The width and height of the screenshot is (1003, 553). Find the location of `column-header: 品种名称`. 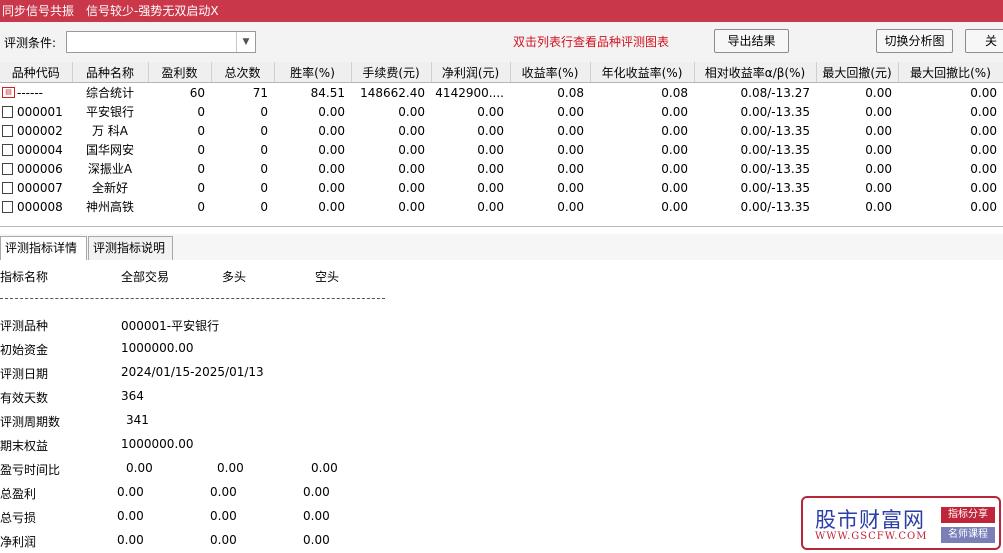

column-header: 品种名称 is located at coordinates (110, 72).